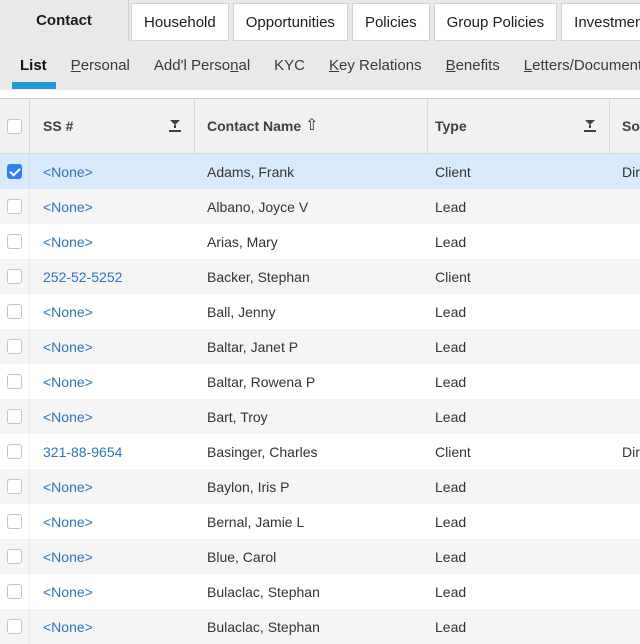 The width and height of the screenshot is (640, 644). Describe the element at coordinates (82, 452) in the screenshot. I see `ssn-link: 321-88-9654` at that location.